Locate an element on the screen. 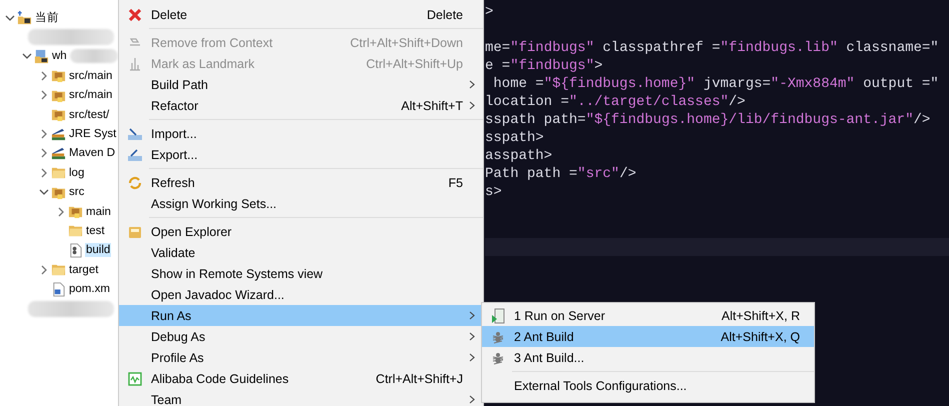 This screenshot has height=406, width=949. menu-item: Debug As is located at coordinates (301, 336).